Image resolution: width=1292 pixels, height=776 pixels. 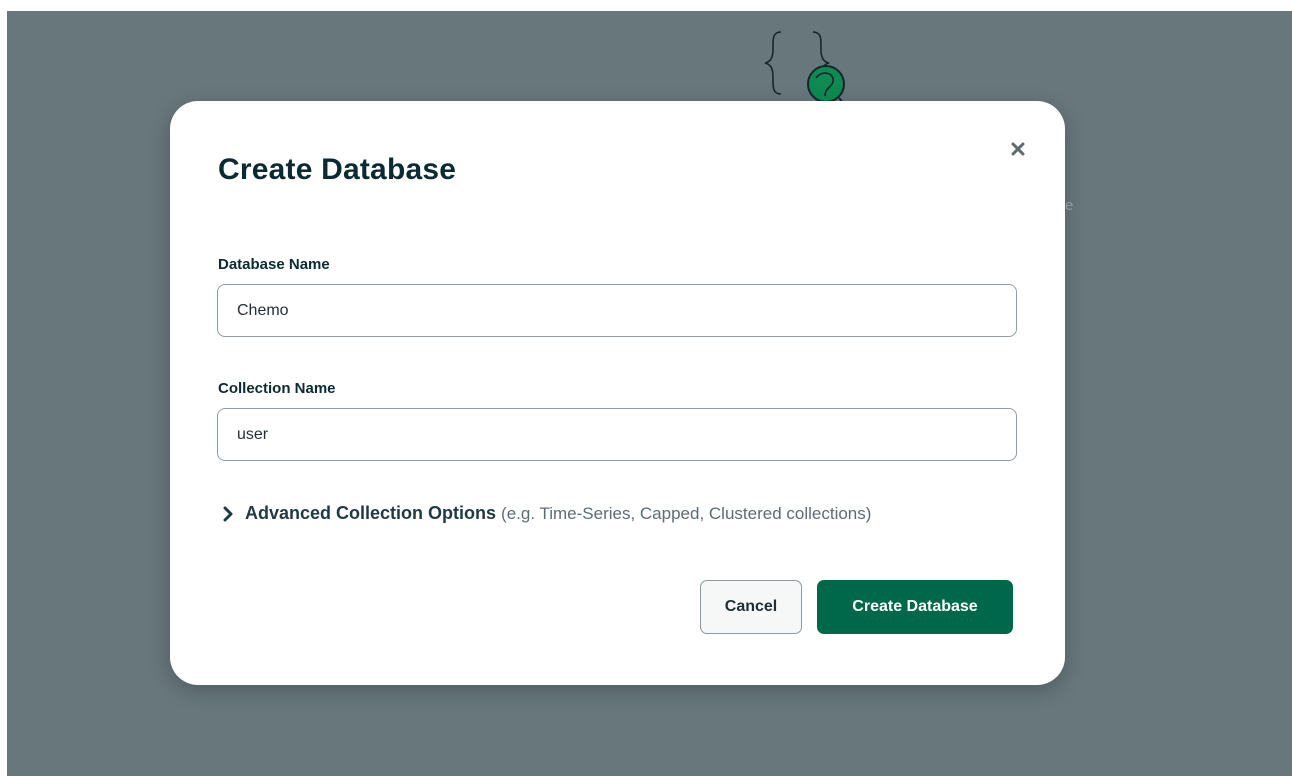 I want to click on collection-name-input, so click(x=617, y=434).